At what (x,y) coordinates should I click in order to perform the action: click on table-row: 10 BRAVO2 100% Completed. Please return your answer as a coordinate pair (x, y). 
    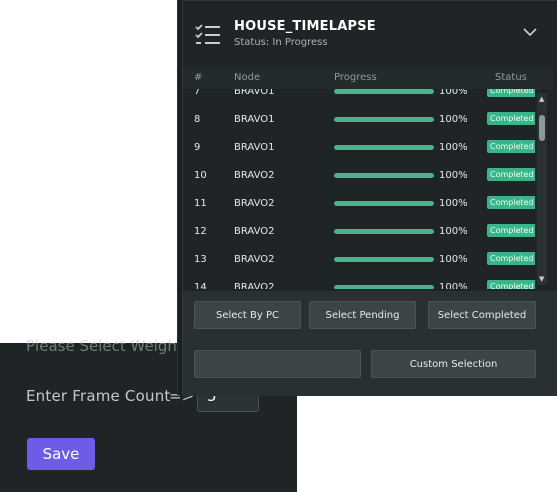
    Looking at the image, I should click on (359, 175).